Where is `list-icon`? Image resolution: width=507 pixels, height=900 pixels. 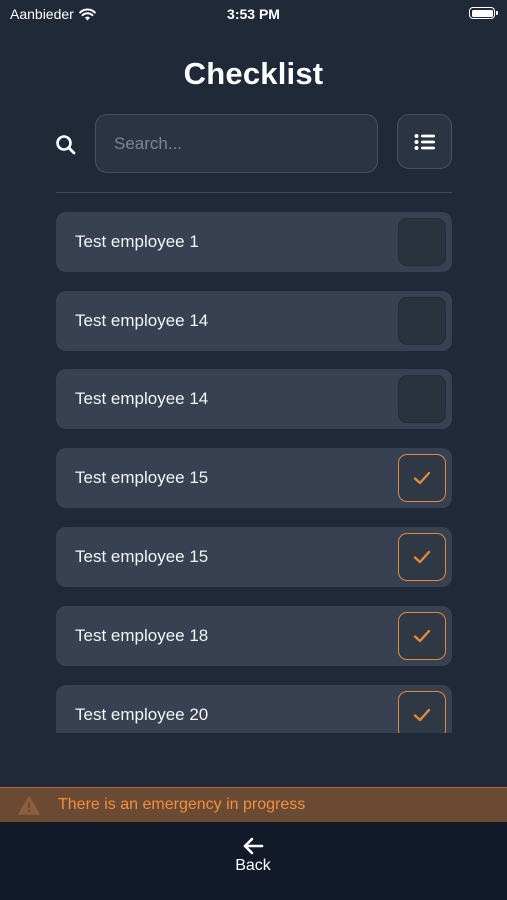
list-icon is located at coordinates (424, 141).